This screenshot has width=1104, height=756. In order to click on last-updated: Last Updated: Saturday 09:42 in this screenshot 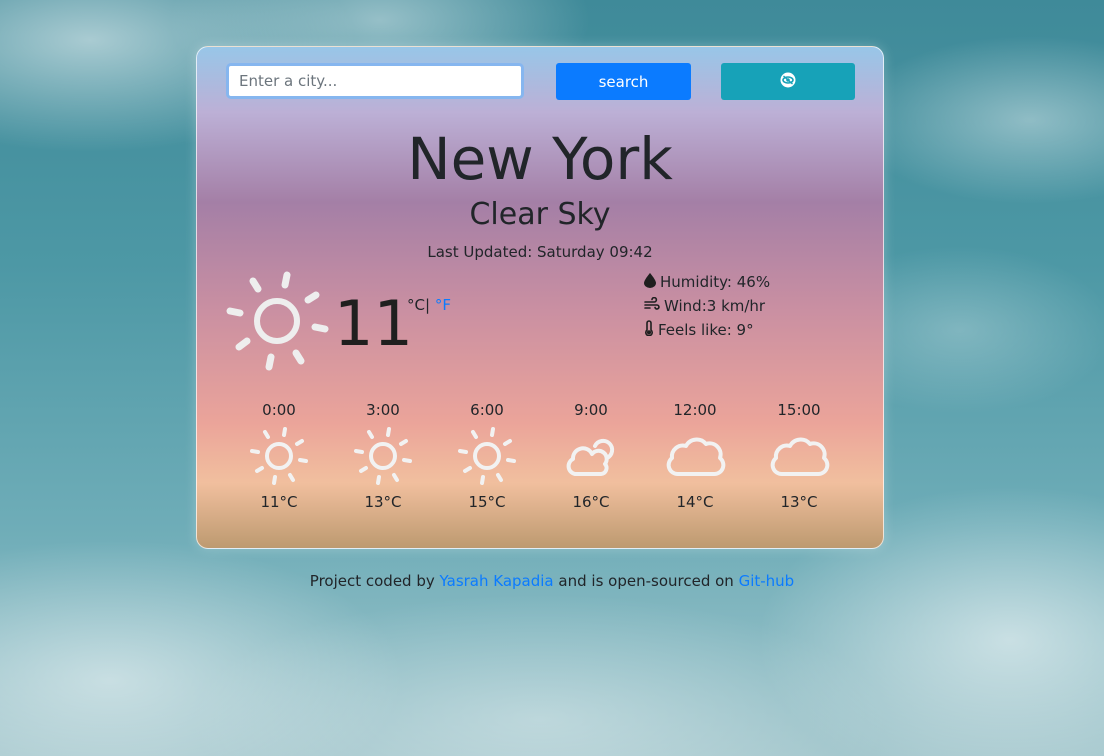, I will do `click(540, 252)`.